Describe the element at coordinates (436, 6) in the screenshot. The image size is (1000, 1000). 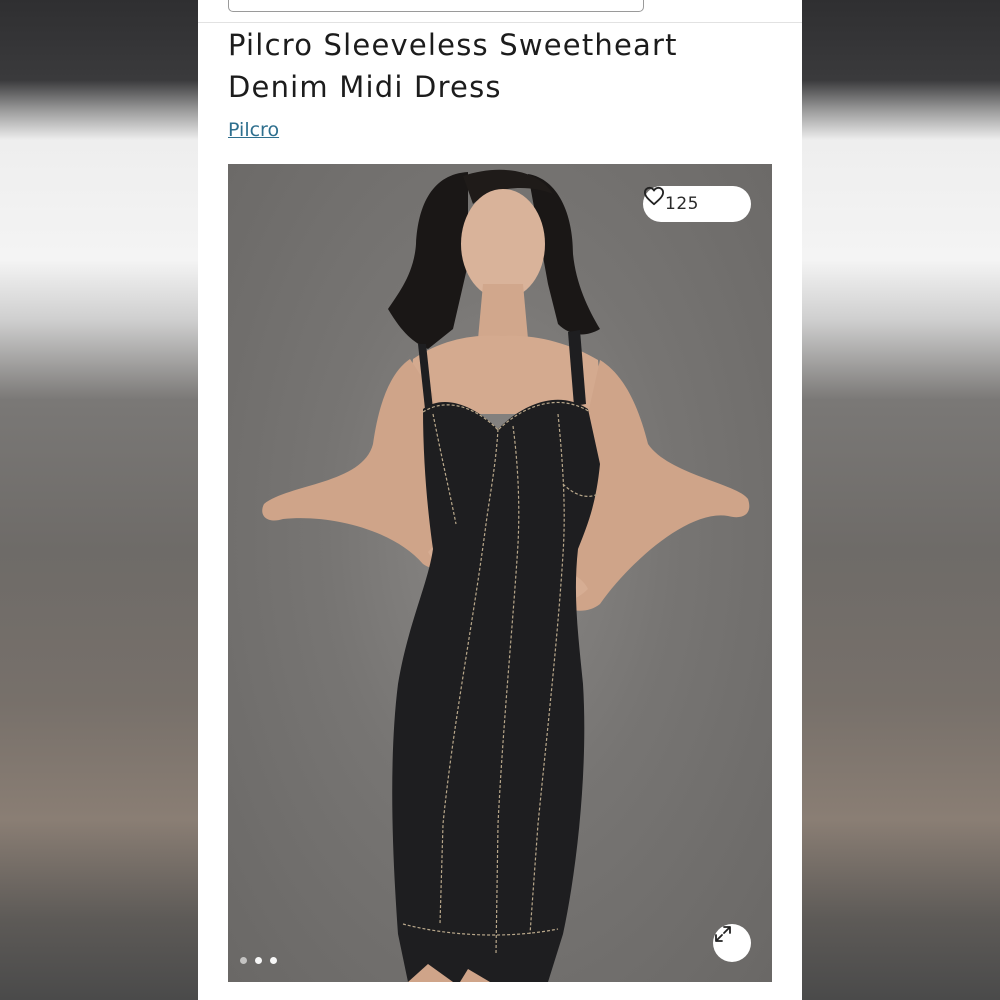
I see `search-input` at that location.